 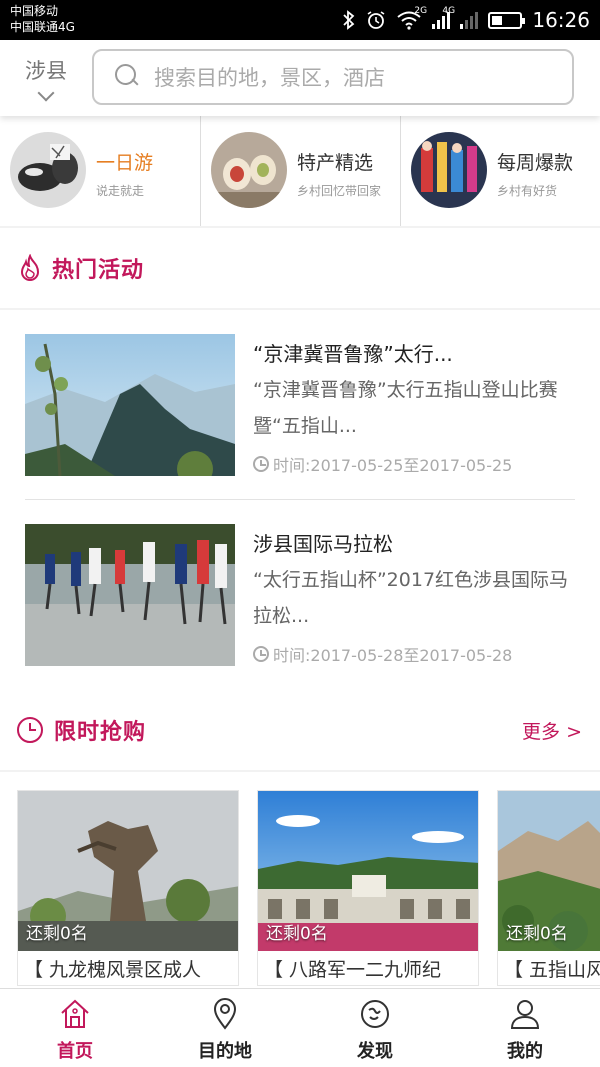 I want to click on clock-time: 16:26, so click(x=561, y=20).